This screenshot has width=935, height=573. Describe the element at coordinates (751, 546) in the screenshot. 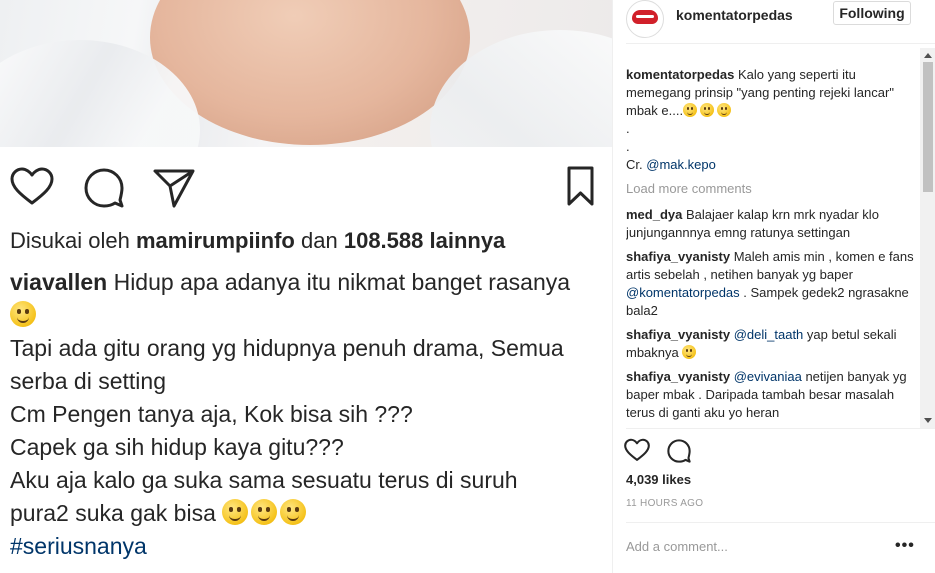

I see `add-comment-input` at that location.